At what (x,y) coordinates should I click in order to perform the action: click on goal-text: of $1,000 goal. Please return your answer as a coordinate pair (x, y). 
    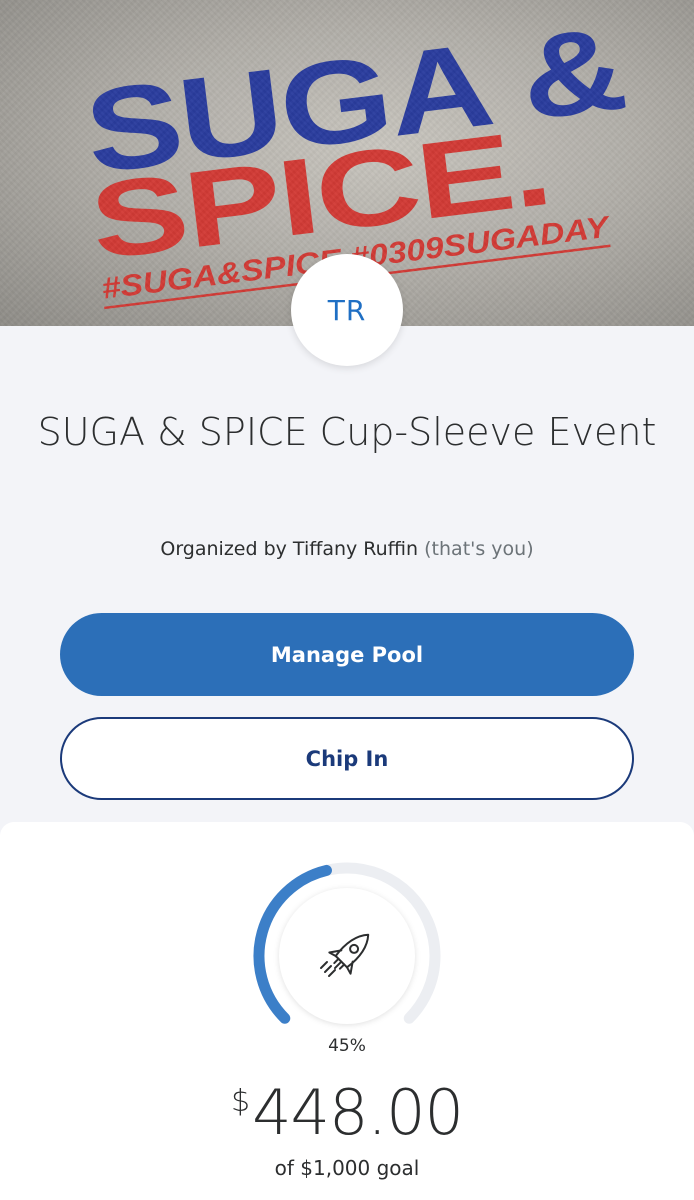
    Looking at the image, I should click on (347, 1168).